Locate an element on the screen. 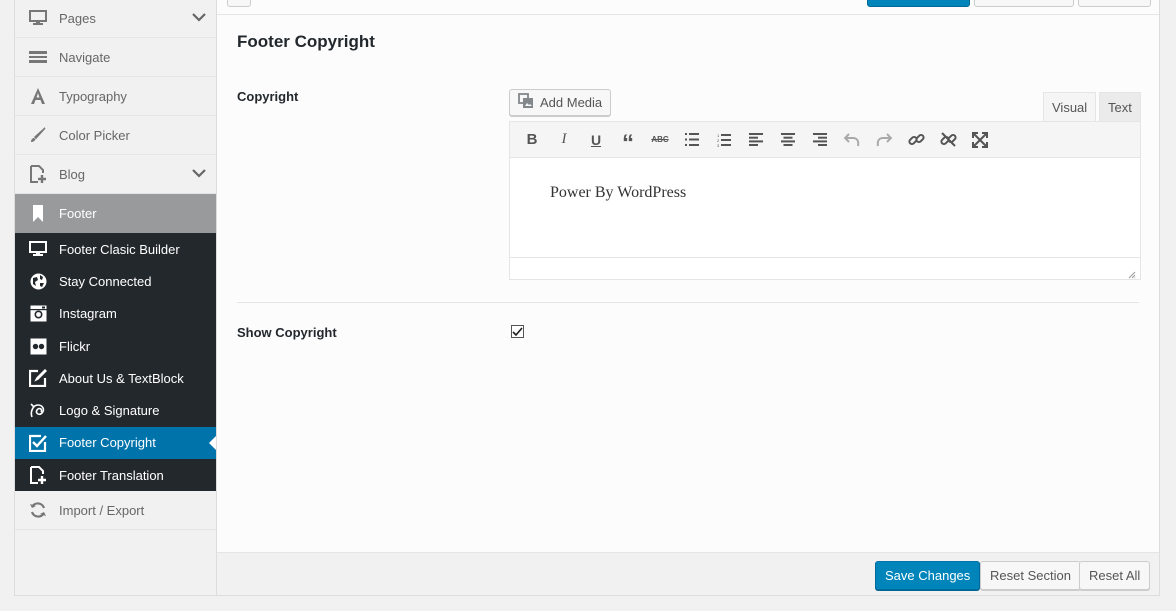  redo-icon is located at coordinates (884, 140).